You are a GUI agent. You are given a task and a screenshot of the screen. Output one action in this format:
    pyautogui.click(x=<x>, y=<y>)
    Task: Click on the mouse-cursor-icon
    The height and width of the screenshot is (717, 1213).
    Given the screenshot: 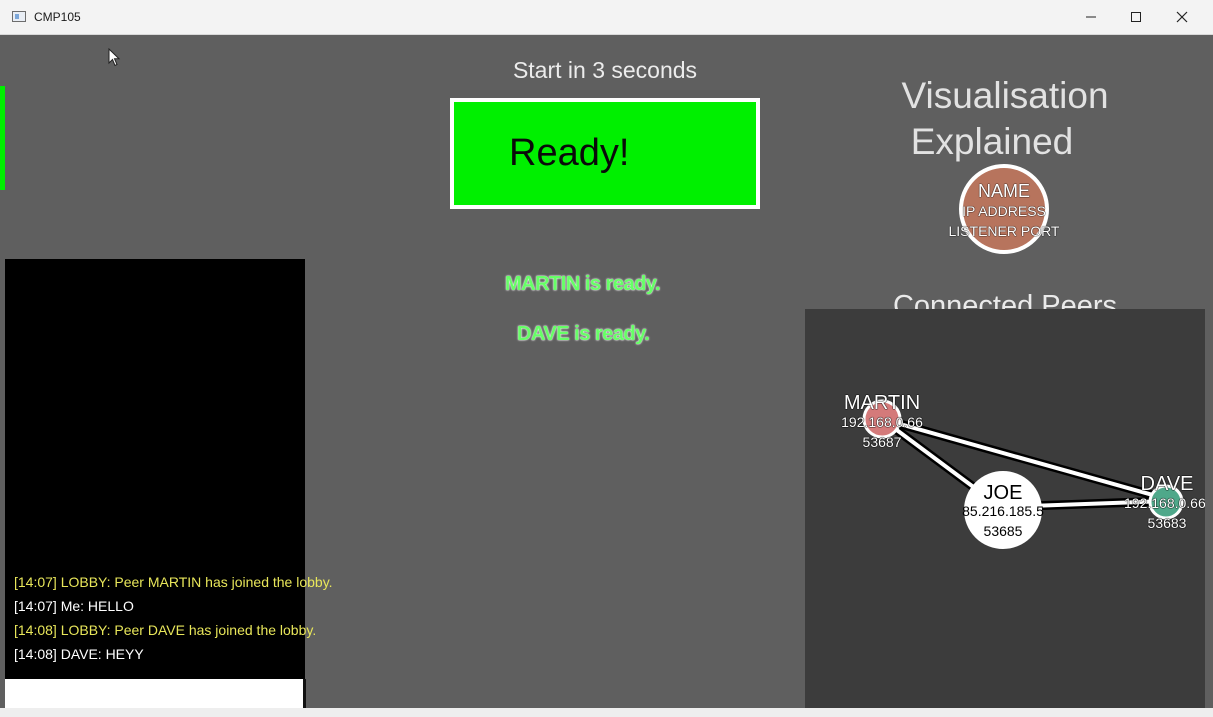 What is the action you would take?
    pyautogui.click(x=114, y=57)
    